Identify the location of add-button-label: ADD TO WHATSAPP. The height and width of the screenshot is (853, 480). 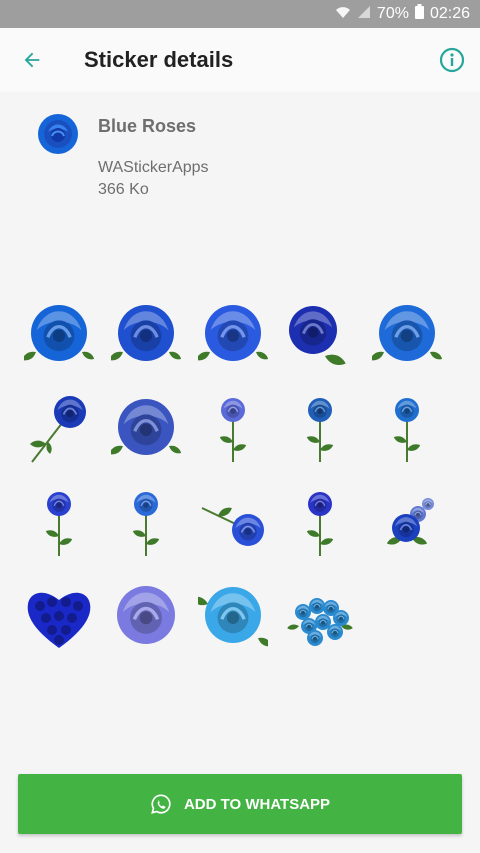
(257, 804).